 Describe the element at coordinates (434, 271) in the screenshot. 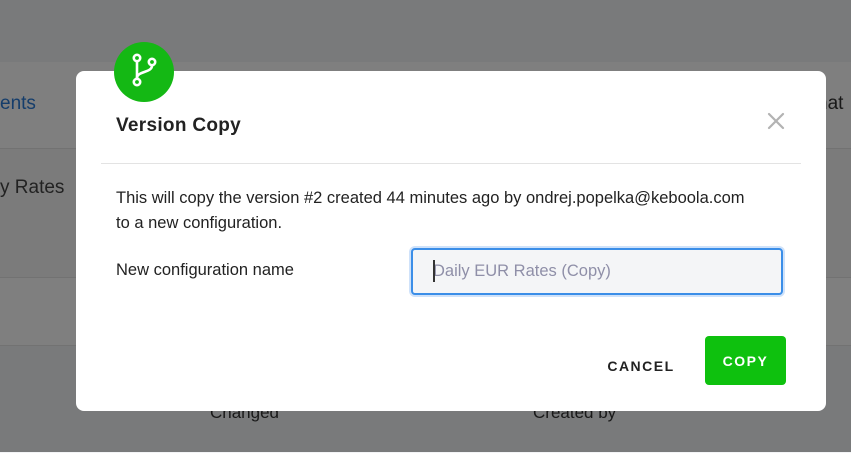

I see `text-caret` at that location.